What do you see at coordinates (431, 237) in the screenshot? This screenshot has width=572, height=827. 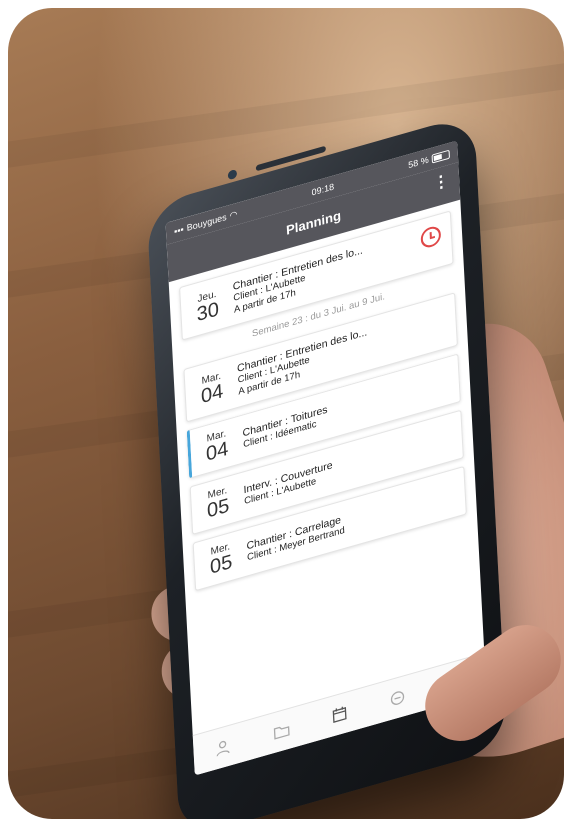 I see `clock-icon` at bounding box center [431, 237].